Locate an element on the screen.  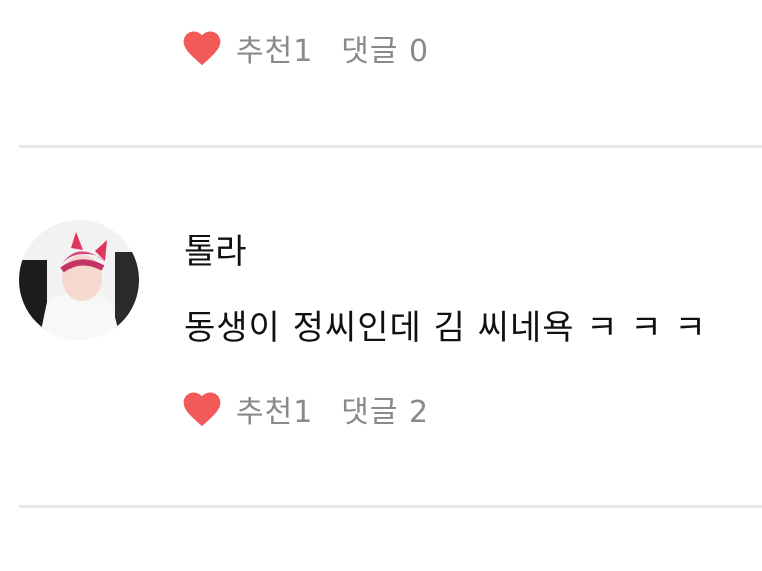
avatar is located at coordinates (79, 280).